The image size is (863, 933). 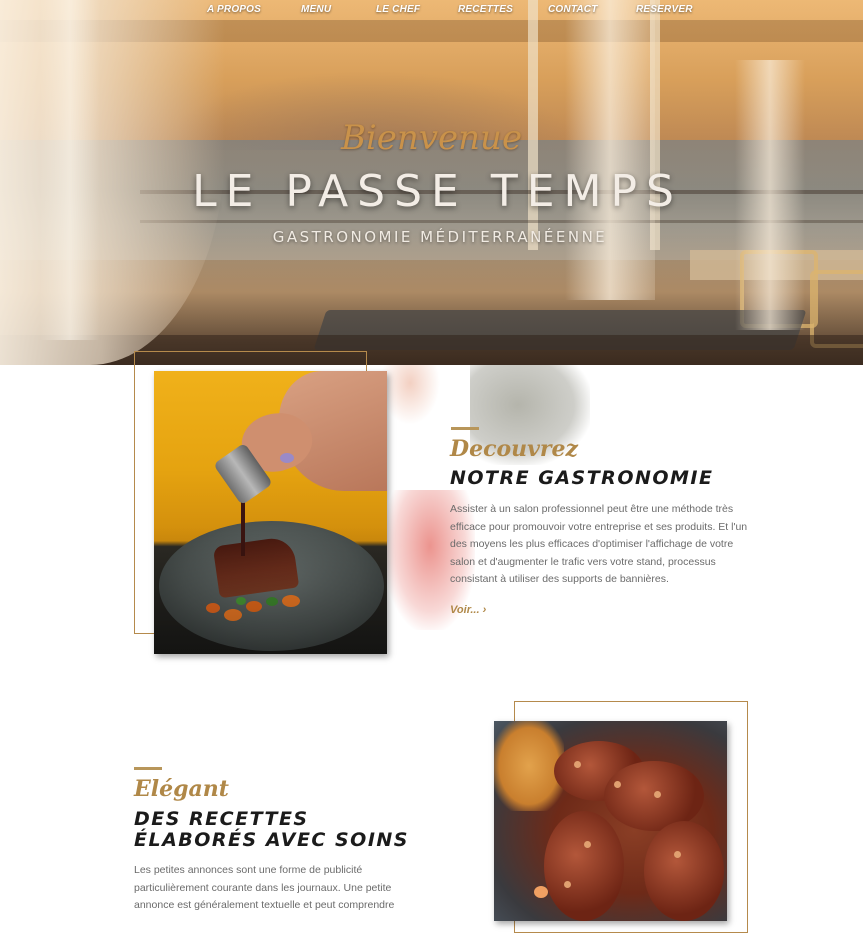 I want to click on nav-item-reserver: RESERVER, so click(x=664, y=9).